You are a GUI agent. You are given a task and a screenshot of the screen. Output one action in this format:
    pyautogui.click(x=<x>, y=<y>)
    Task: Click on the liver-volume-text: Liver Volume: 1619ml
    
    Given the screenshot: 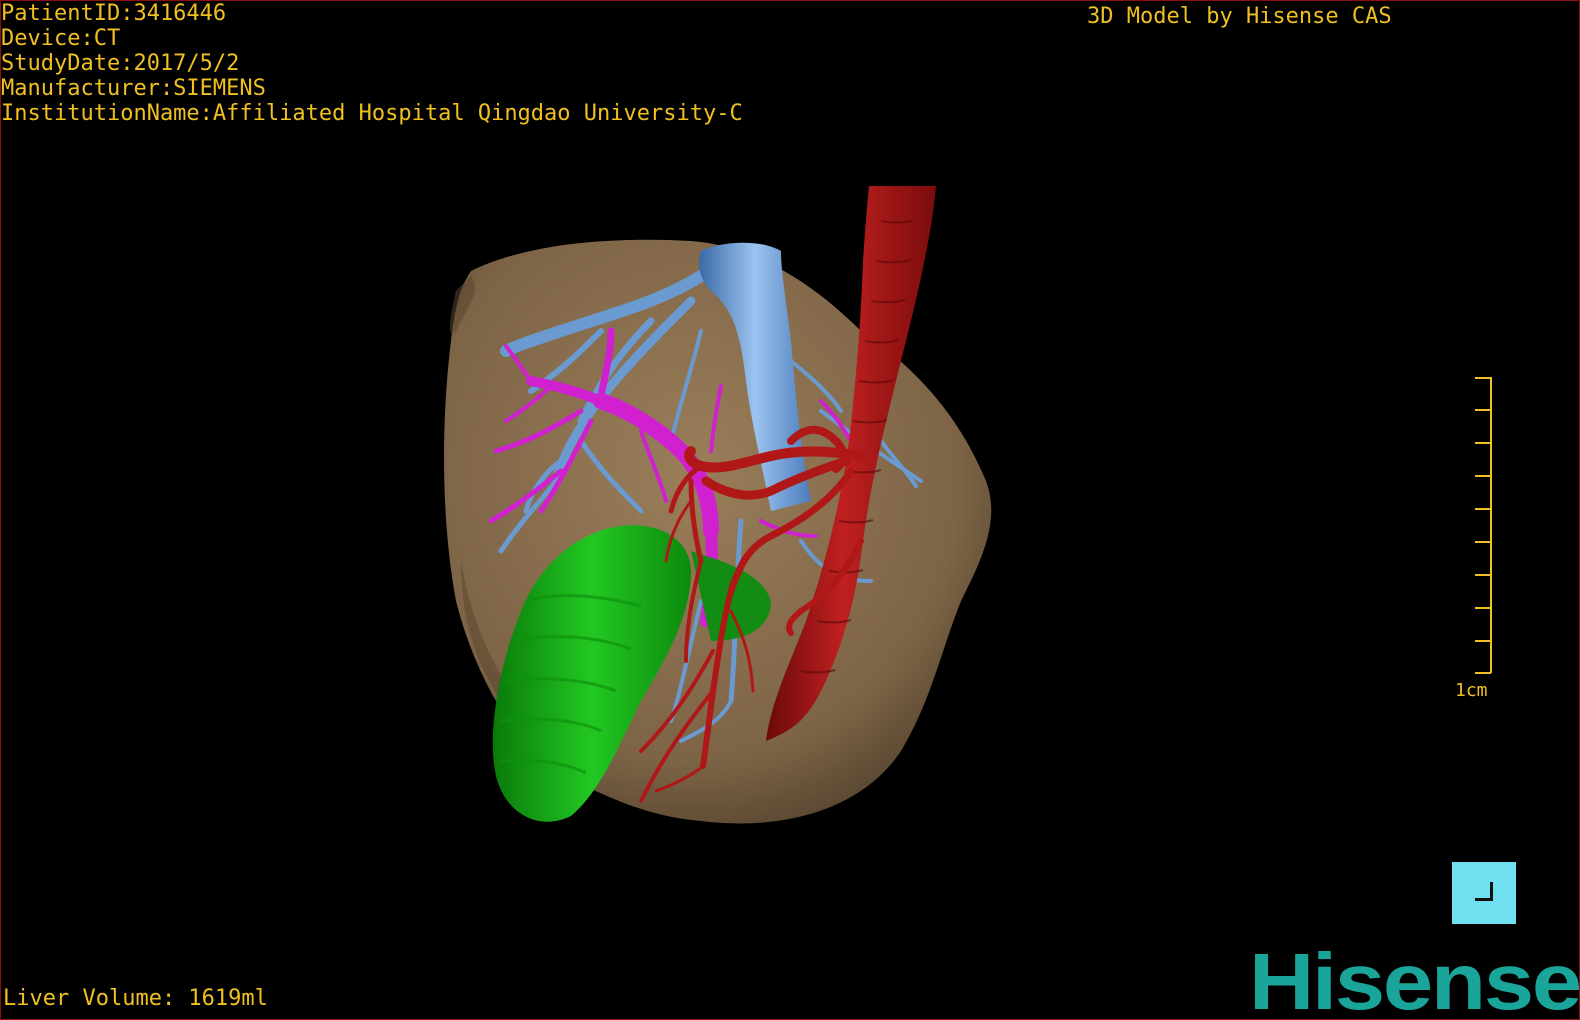 What is the action you would take?
    pyautogui.click(x=135, y=998)
    